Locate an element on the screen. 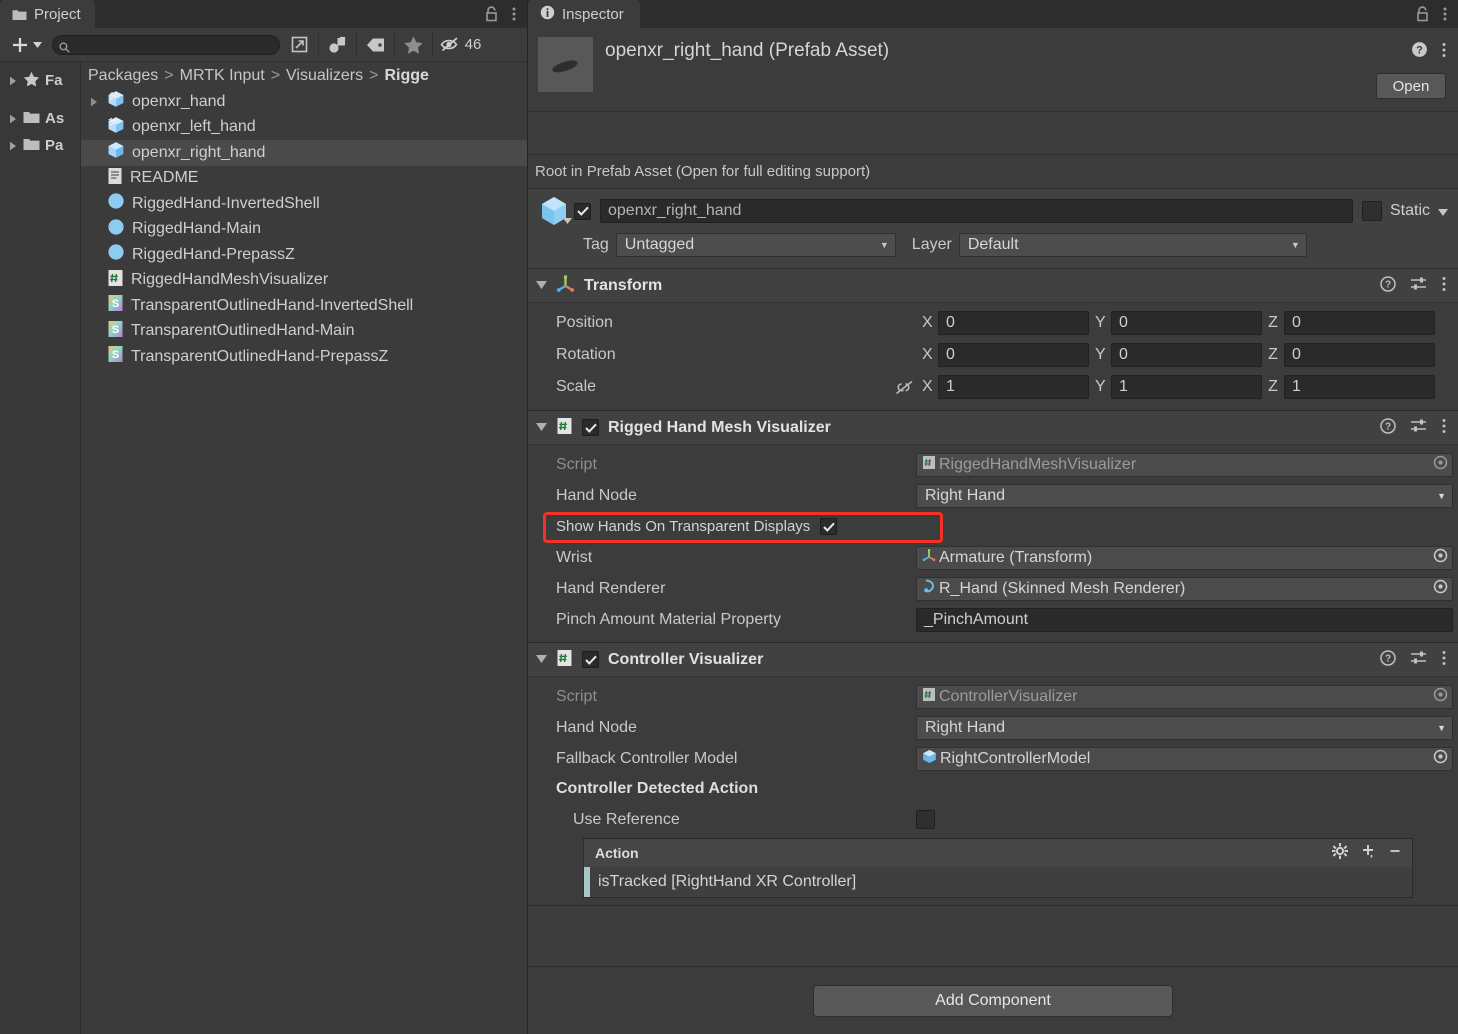 This screenshot has height=1034, width=1458. list-item: openxr_right_hand is located at coordinates (304, 153).